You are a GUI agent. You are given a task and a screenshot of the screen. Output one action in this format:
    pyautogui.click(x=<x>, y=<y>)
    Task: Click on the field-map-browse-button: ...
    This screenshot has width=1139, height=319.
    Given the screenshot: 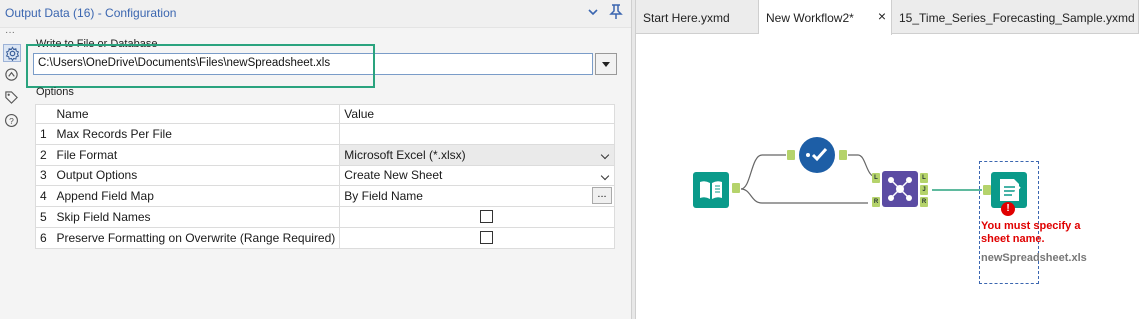 What is the action you would take?
    pyautogui.click(x=602, y=196)
    